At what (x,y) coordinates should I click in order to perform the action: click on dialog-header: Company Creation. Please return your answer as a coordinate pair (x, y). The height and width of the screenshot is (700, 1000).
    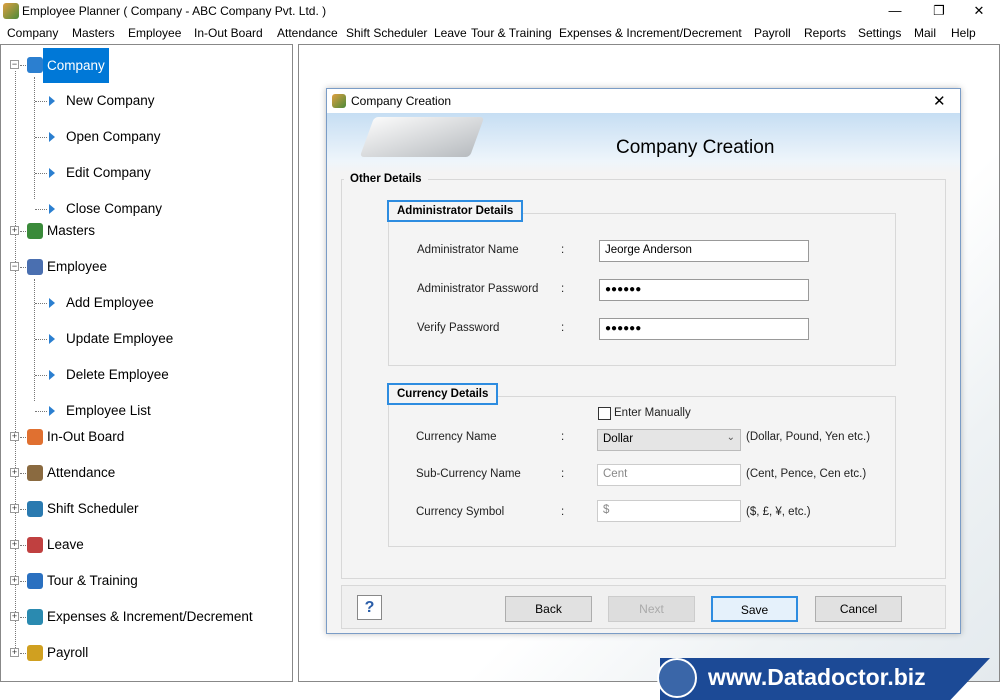
    Looking at the image, I should click on (643, 143).